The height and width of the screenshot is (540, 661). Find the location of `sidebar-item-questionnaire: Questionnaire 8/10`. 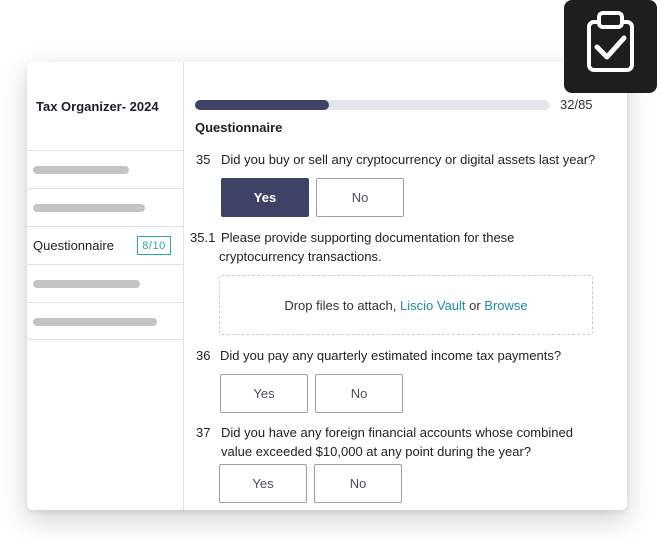

sidebar-item-questionnaire: Questionnaire 8/10 is located at coordinates (105, 245).